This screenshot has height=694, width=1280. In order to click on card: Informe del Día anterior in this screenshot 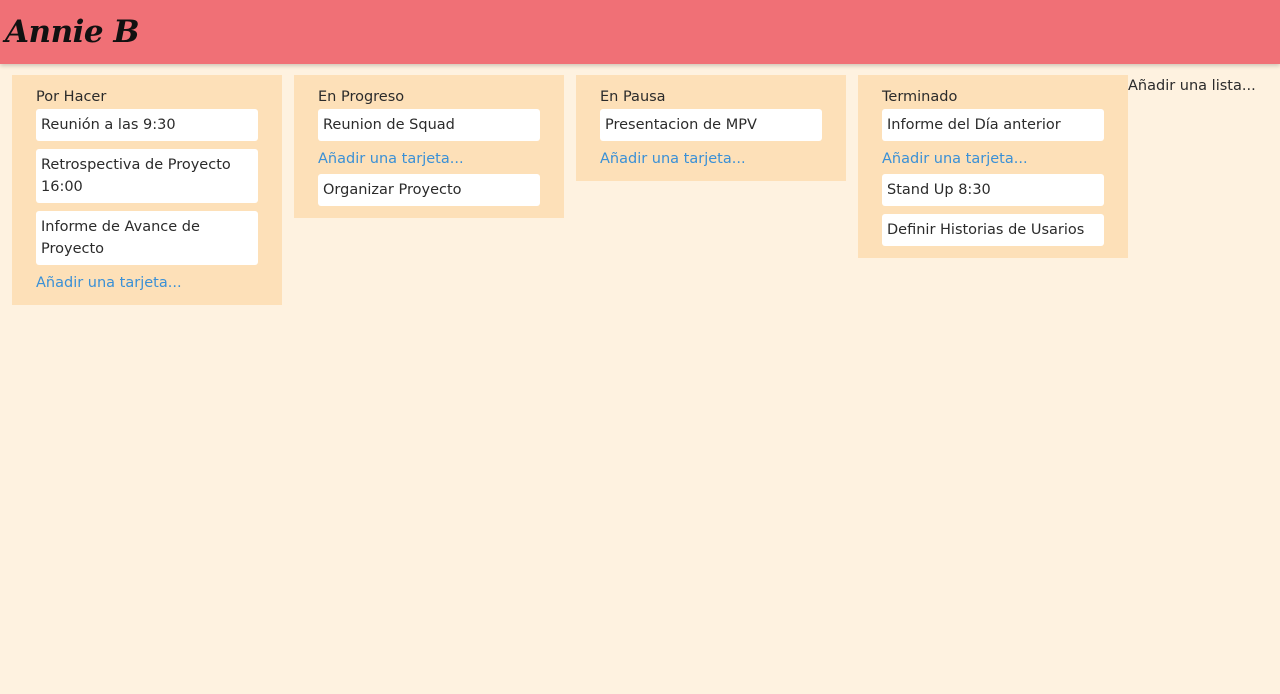, I will do `click(993, 125)`.